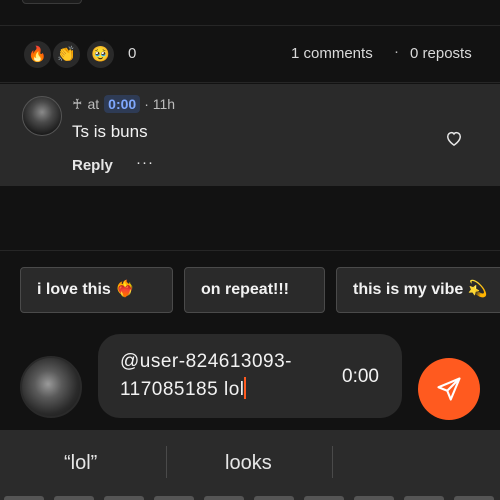 The width and height of the screenshot is (500, 500). I want to click on keyboard-suggestion: looks, so click(248, 463).